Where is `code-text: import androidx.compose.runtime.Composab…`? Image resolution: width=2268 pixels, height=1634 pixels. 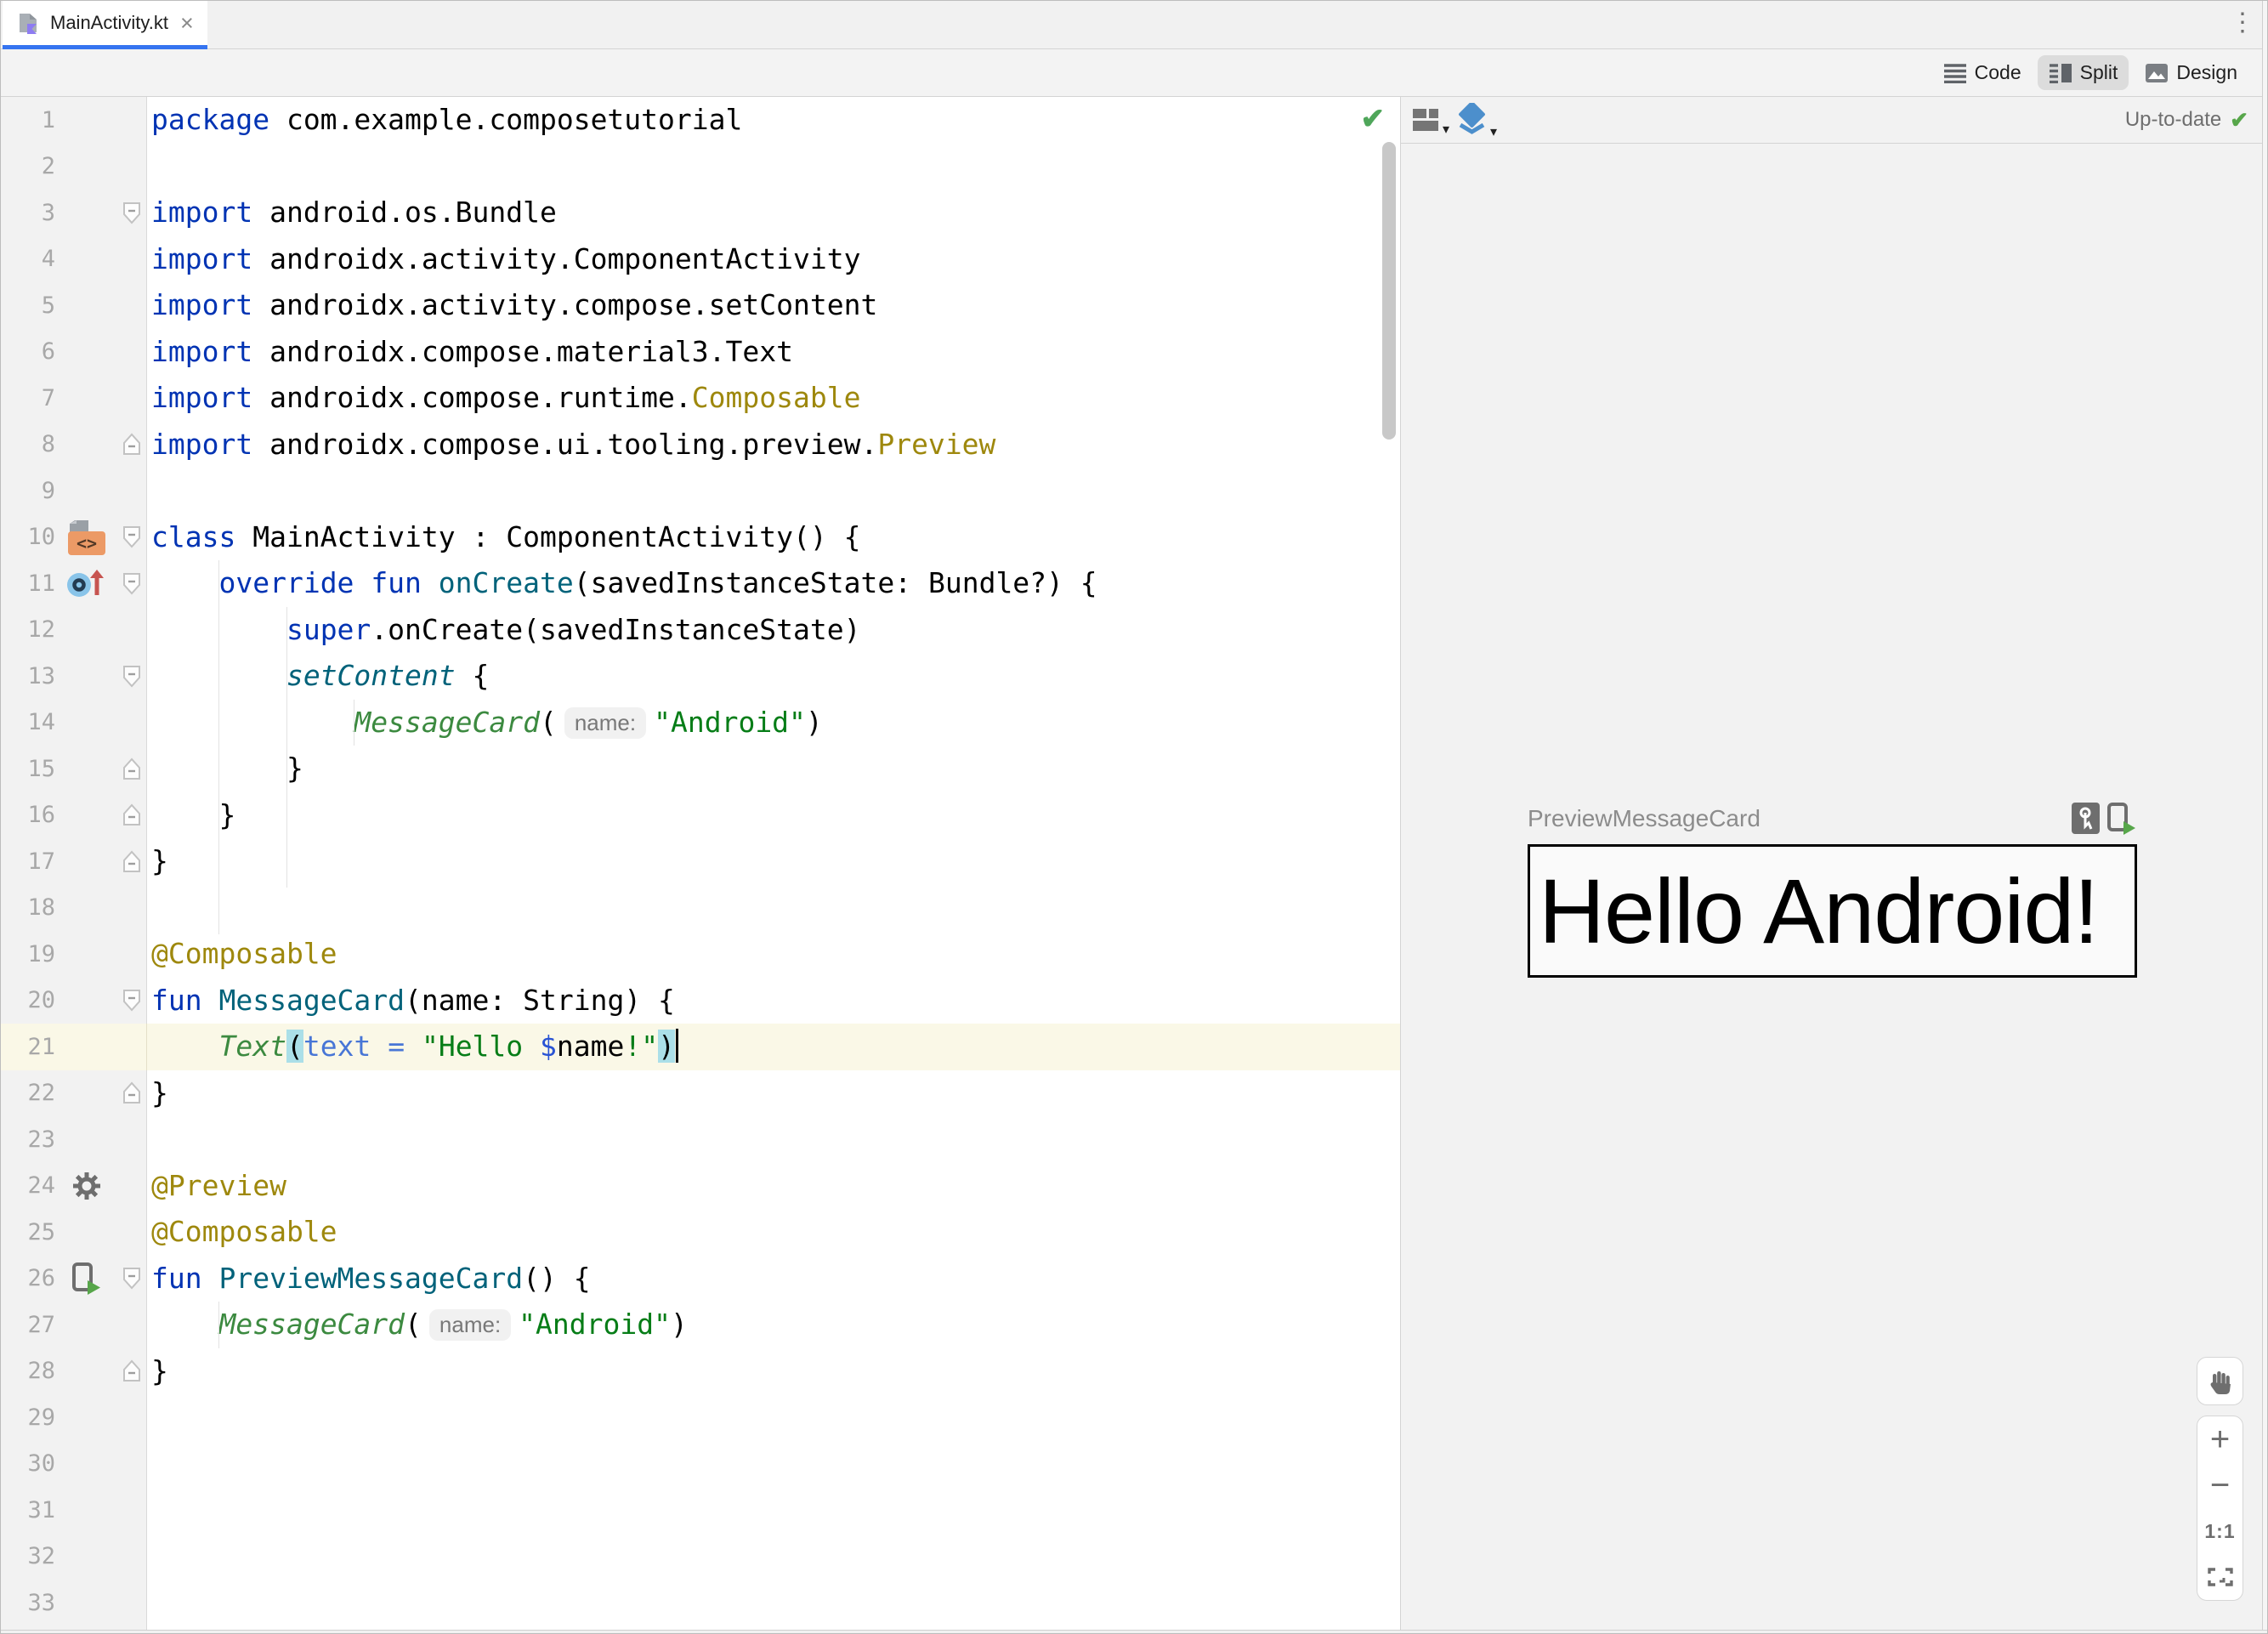 code-text: import androidx.compose.runtime.Composab… is located at coordinates (773, 399).